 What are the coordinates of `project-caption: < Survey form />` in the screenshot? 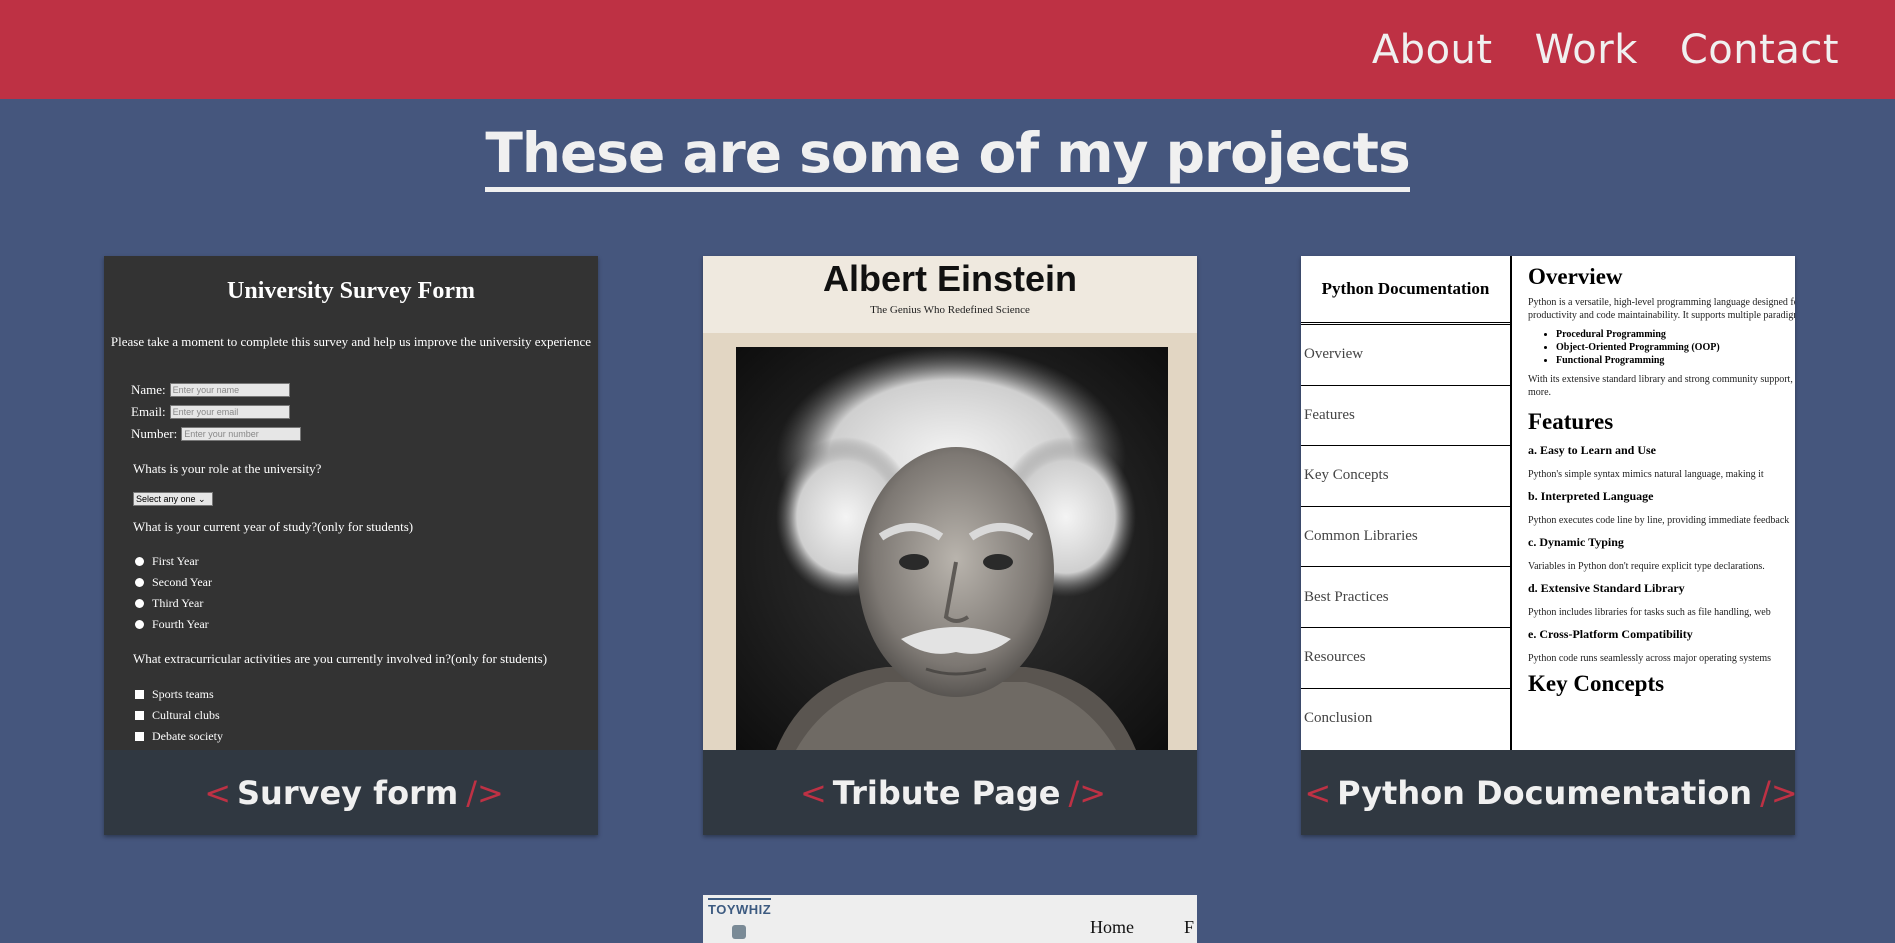 It's located at (351, 792).